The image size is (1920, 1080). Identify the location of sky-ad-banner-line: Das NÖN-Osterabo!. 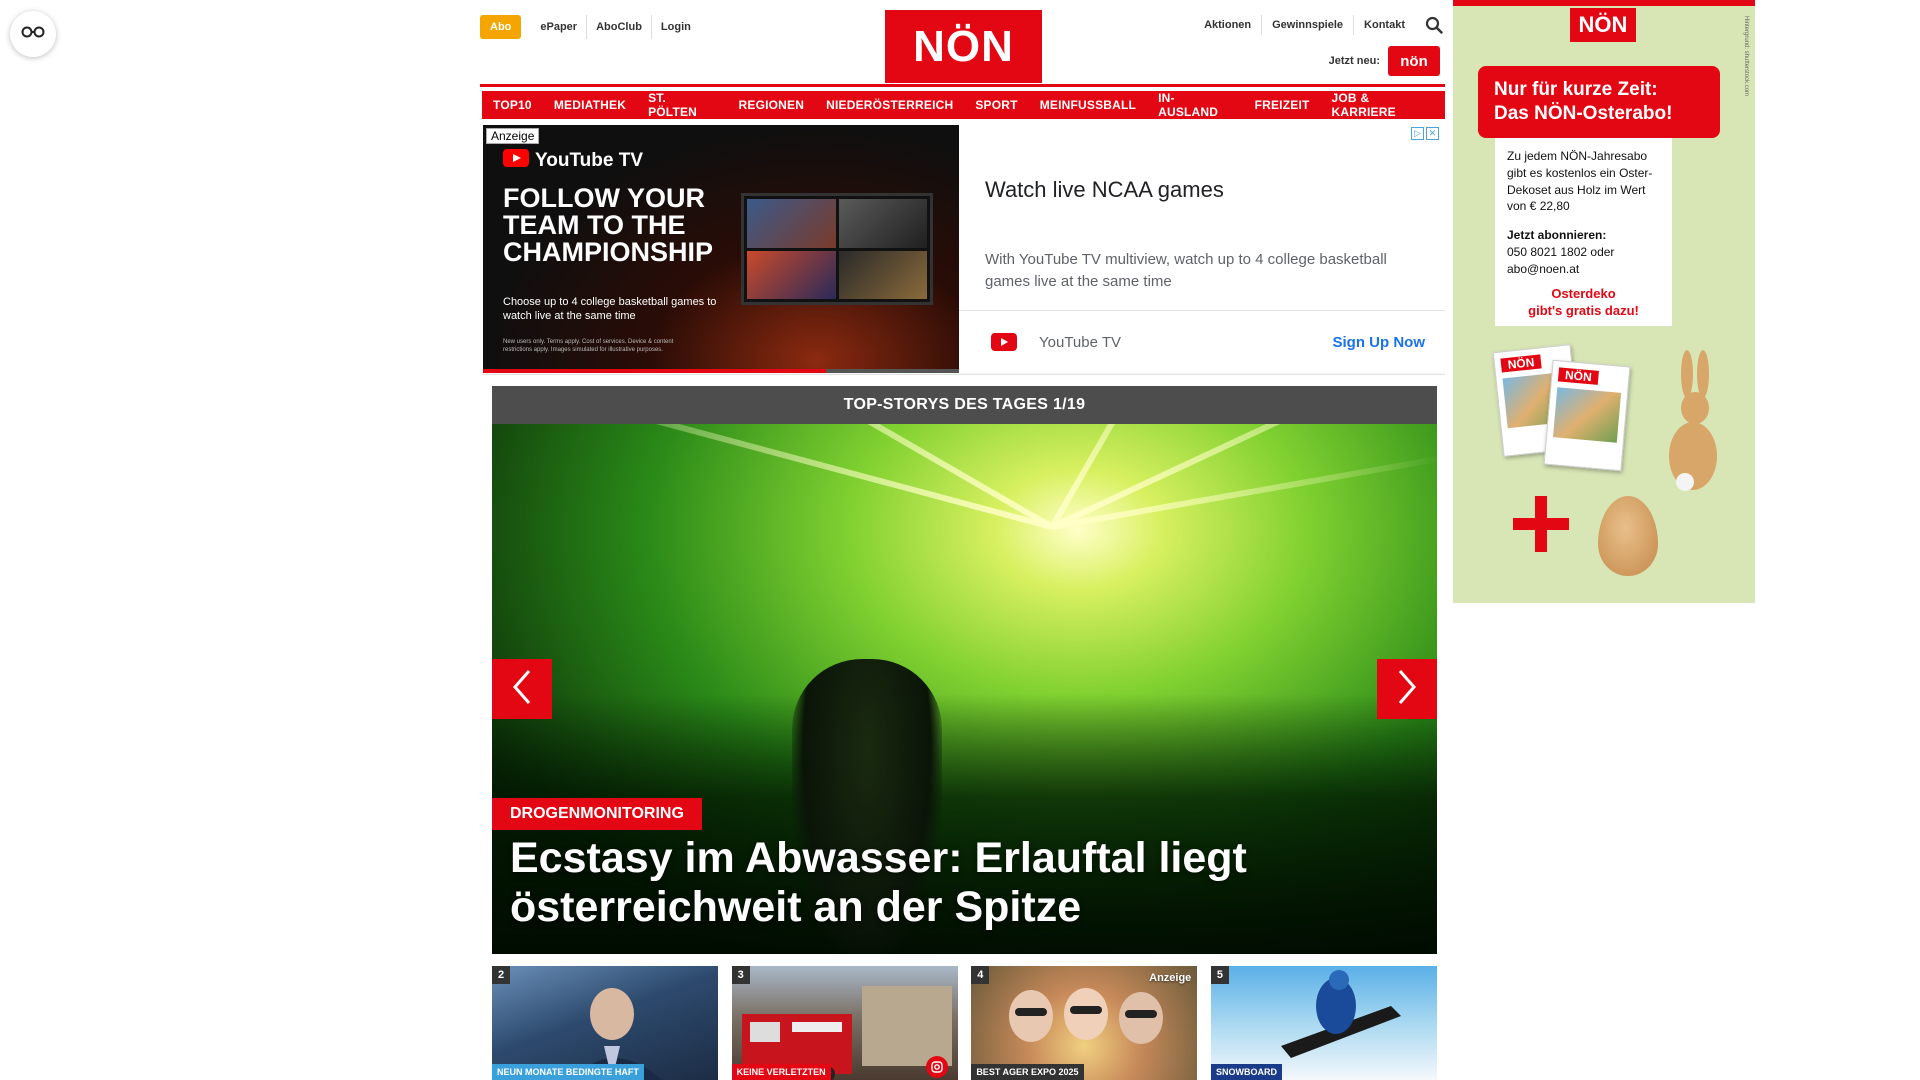
(1583, 113).